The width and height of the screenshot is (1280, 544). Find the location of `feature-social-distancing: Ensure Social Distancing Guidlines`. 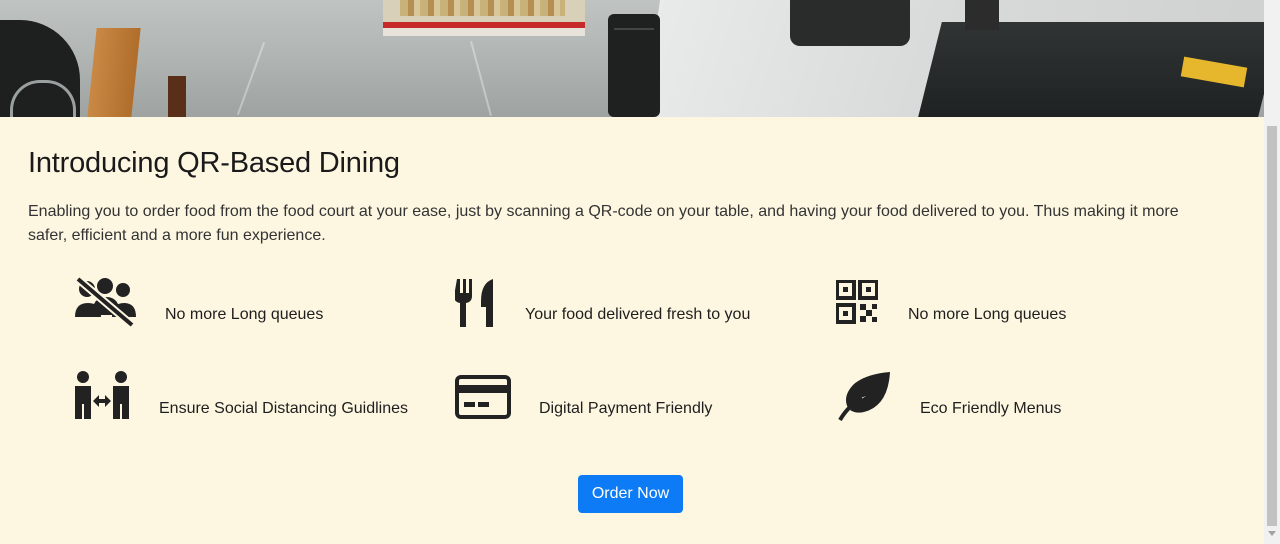

feature-social-distancing: Ensure Social Distancing Guidlines is located at coordinates (244, 401).